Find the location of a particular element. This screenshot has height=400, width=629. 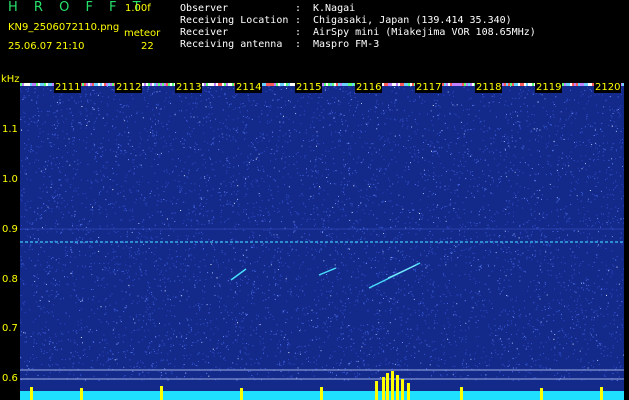

meteor-count: 22 is located at coordinates (147, 46).